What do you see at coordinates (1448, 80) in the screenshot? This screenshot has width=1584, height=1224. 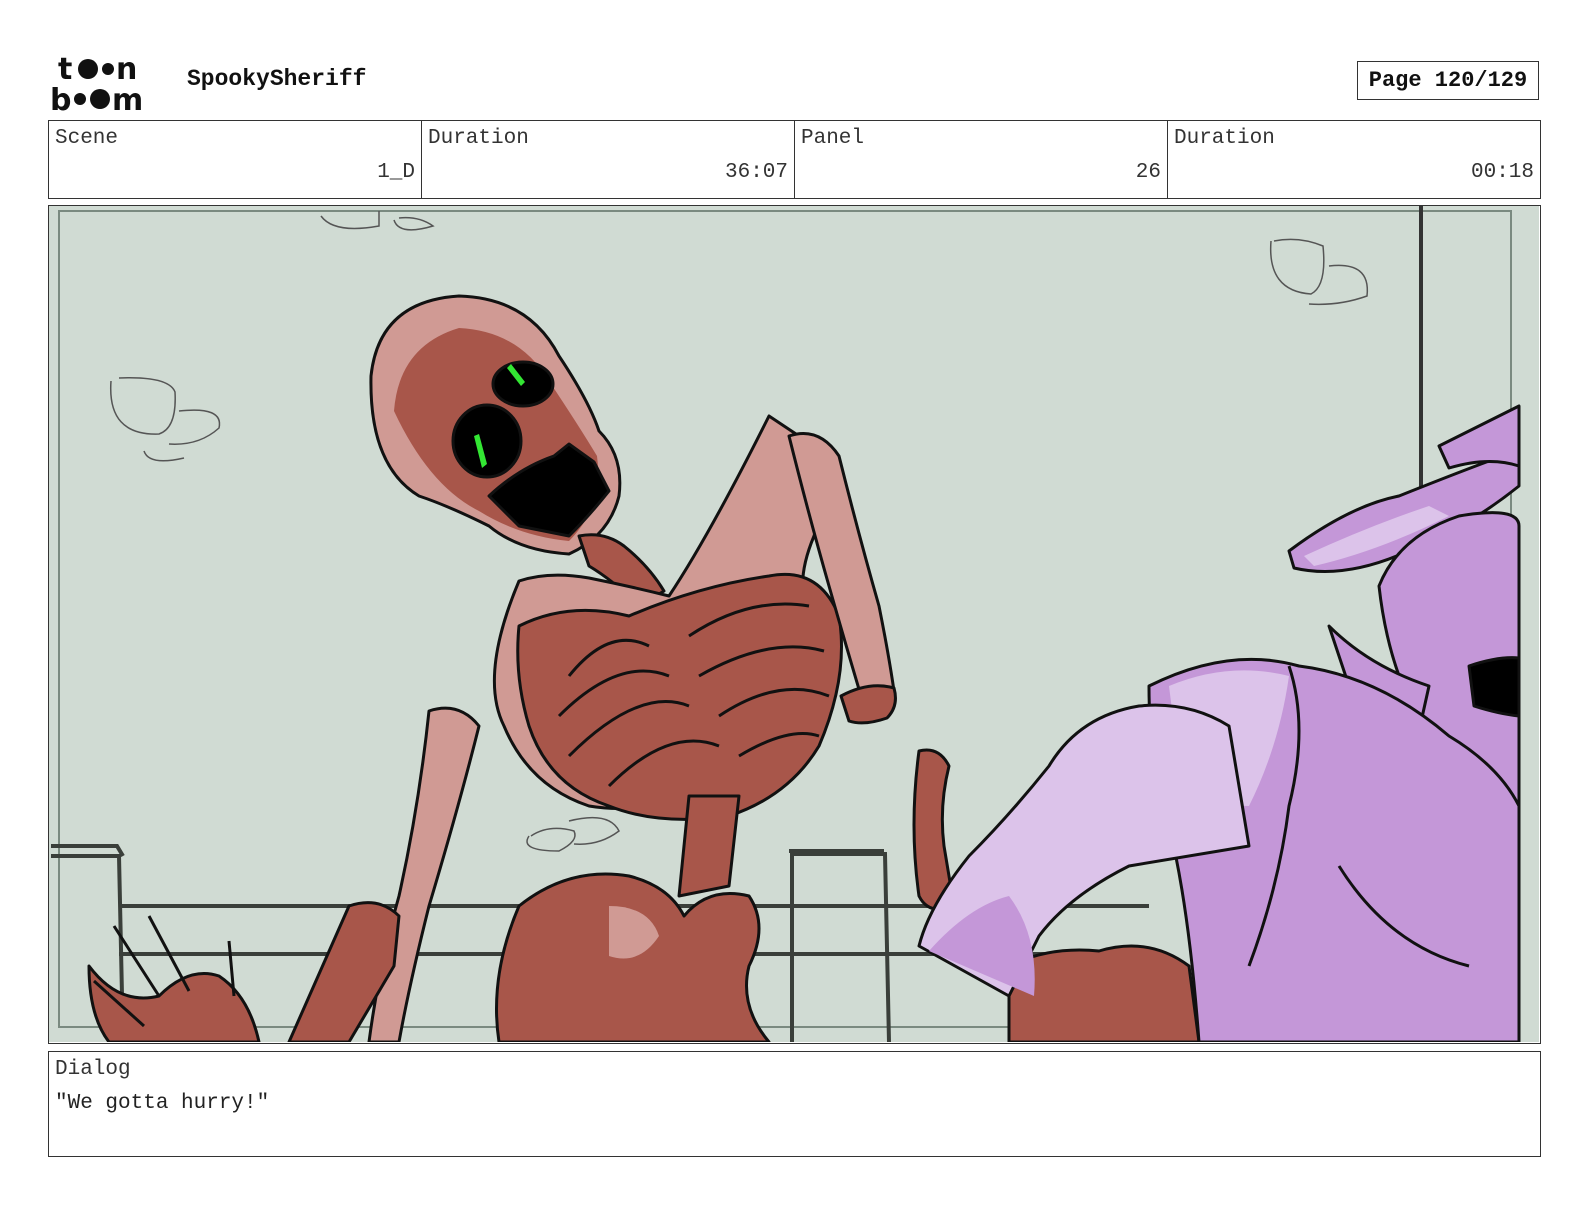 I see `page-indicator: Page 120/129` at bounding box center [1448, 80].